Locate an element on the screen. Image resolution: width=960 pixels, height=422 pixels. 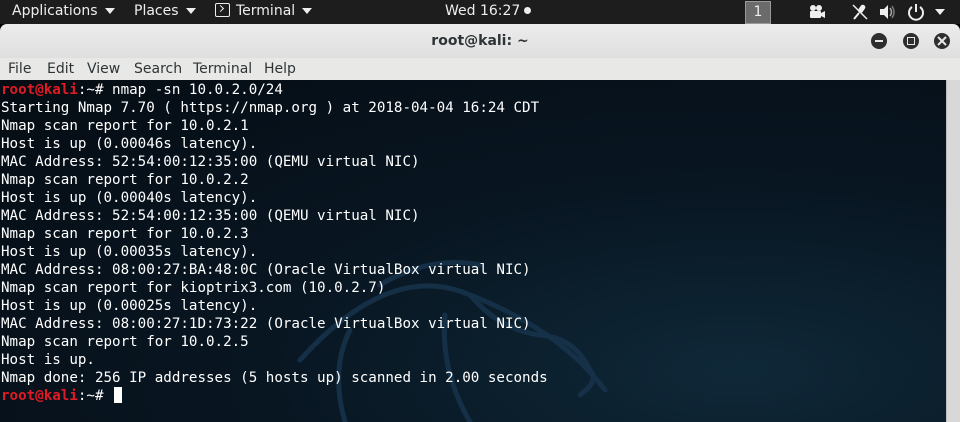
window-title: root@kali: ~ is located at coordinates (480, 41).